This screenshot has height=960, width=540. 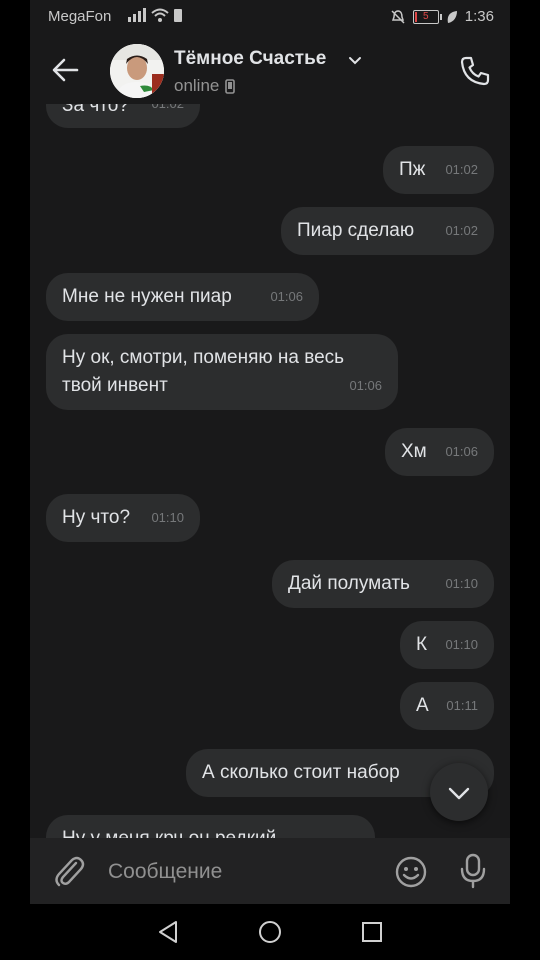 I want to click on microphone-icon, so click(x=473, y=871).